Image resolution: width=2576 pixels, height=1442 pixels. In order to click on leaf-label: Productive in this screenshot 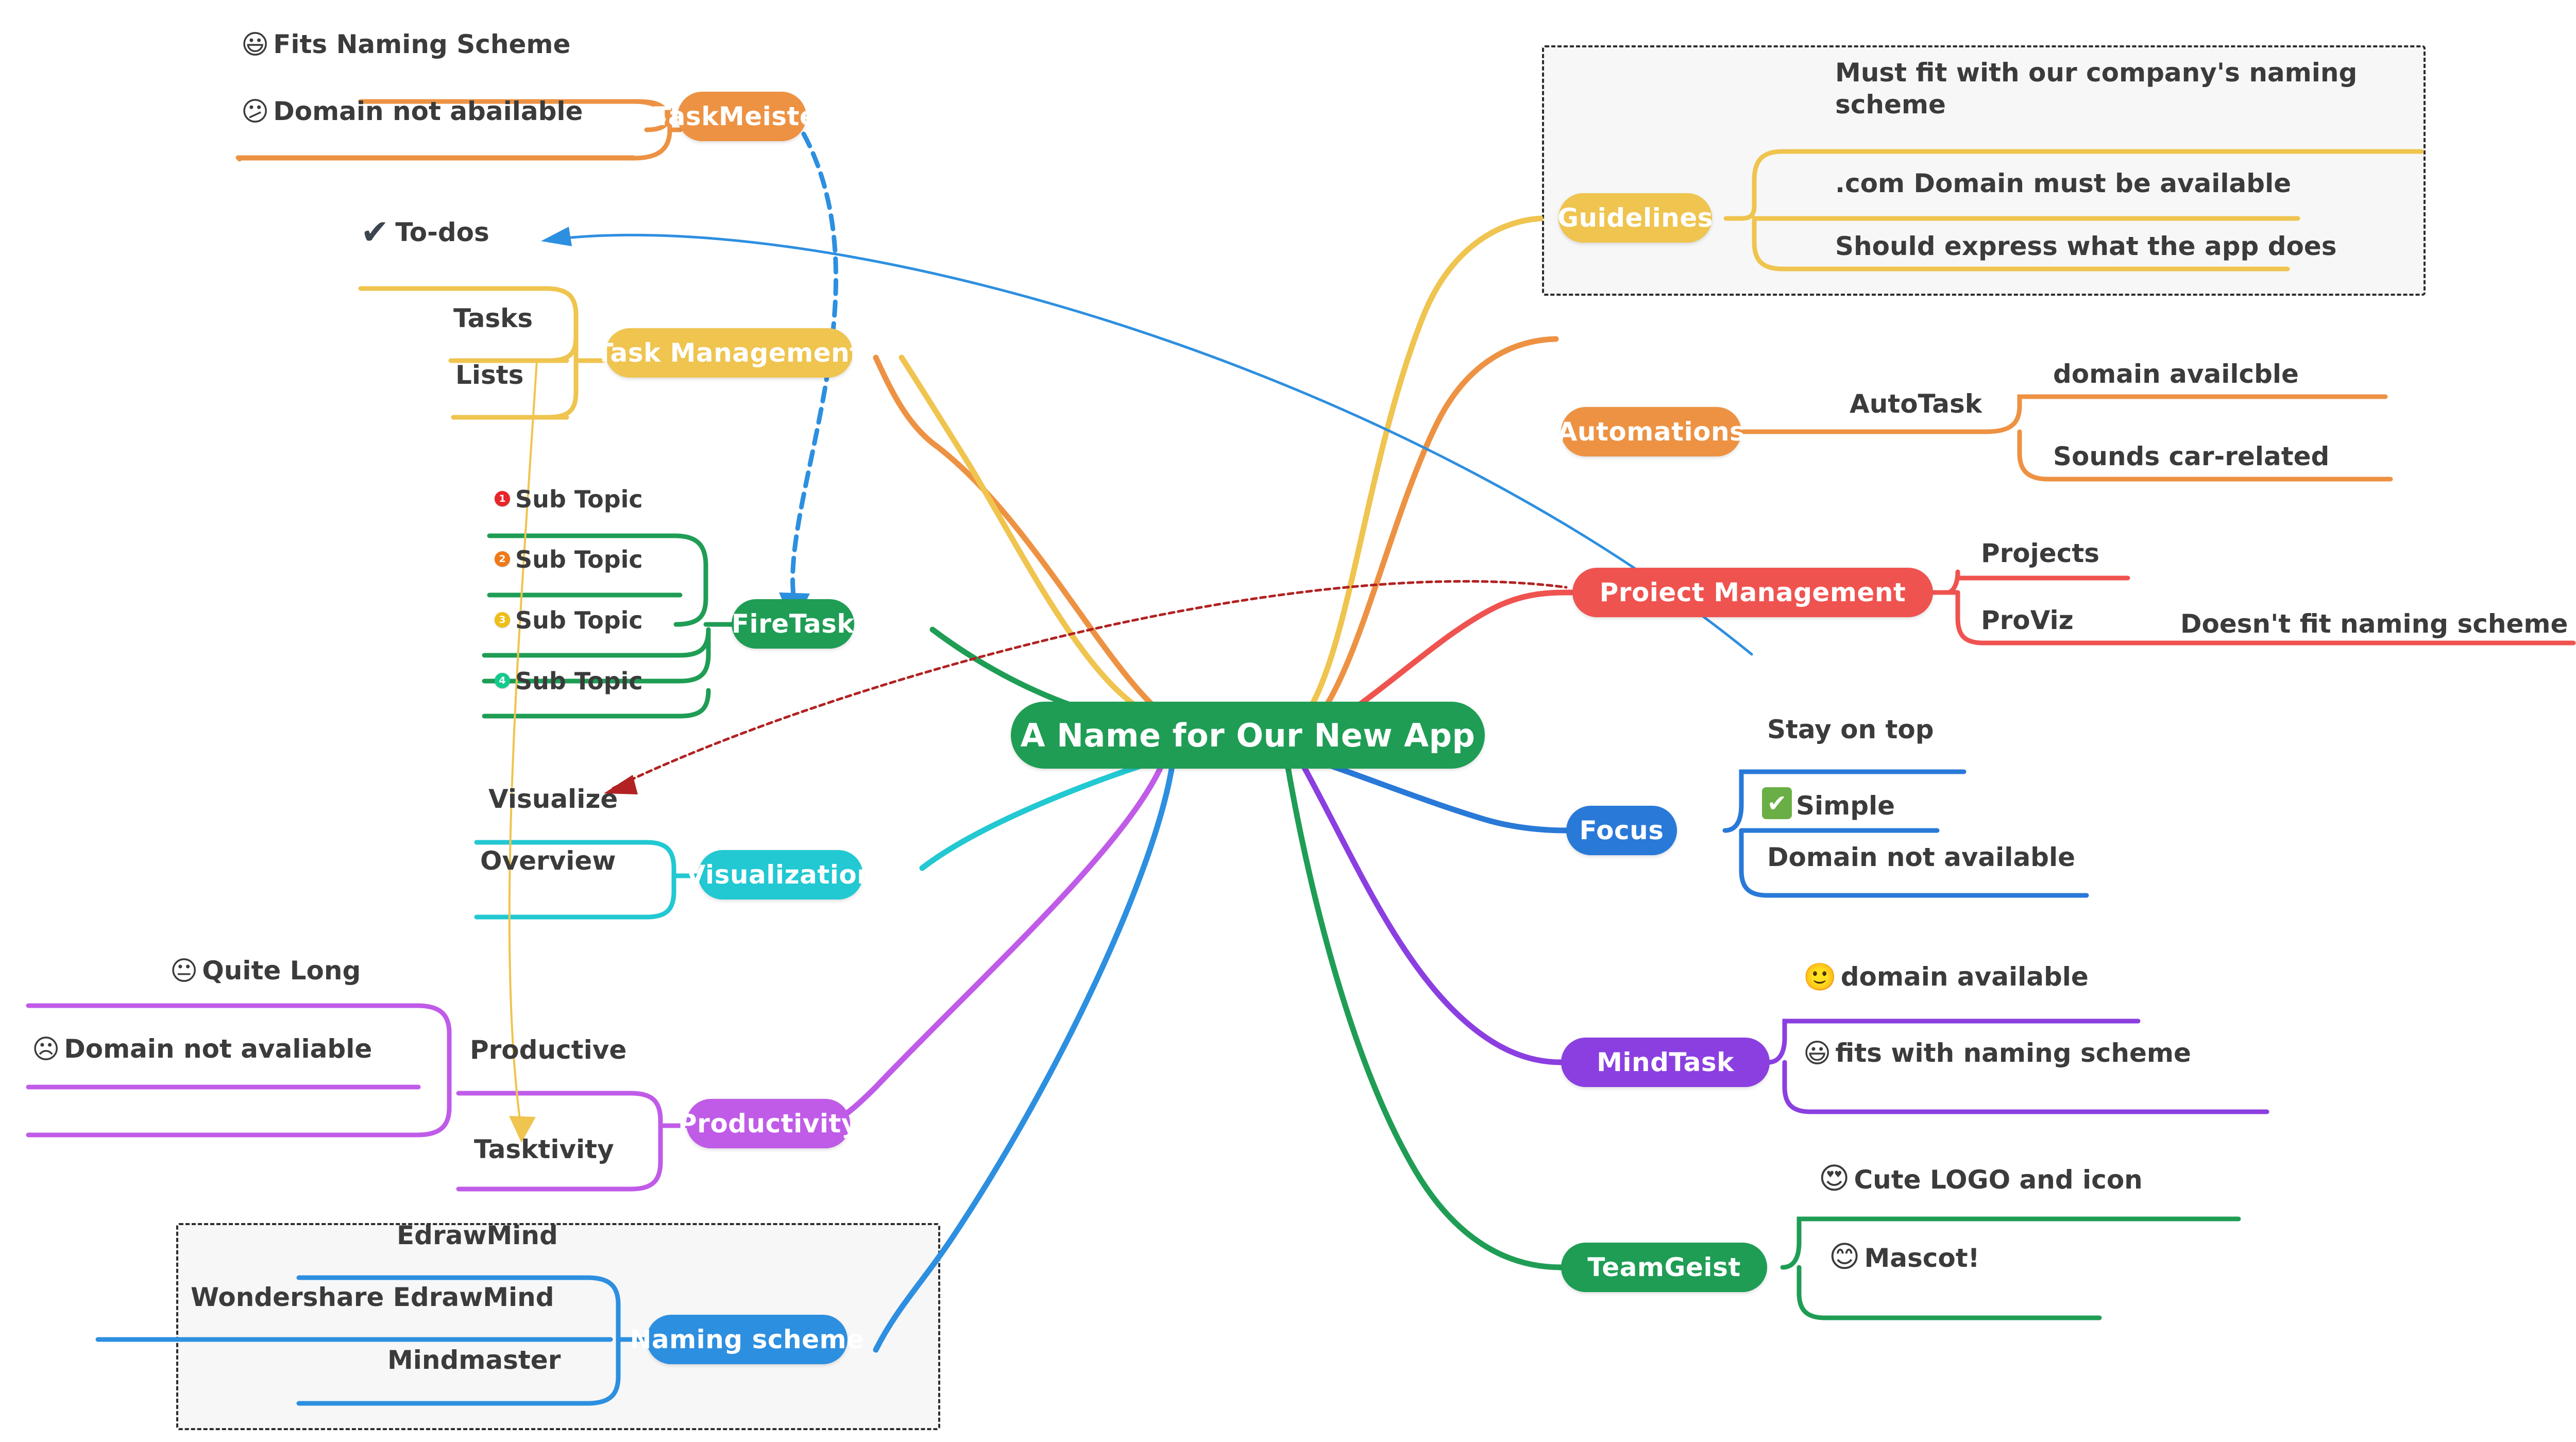, I will do `click(548, 1050)`.